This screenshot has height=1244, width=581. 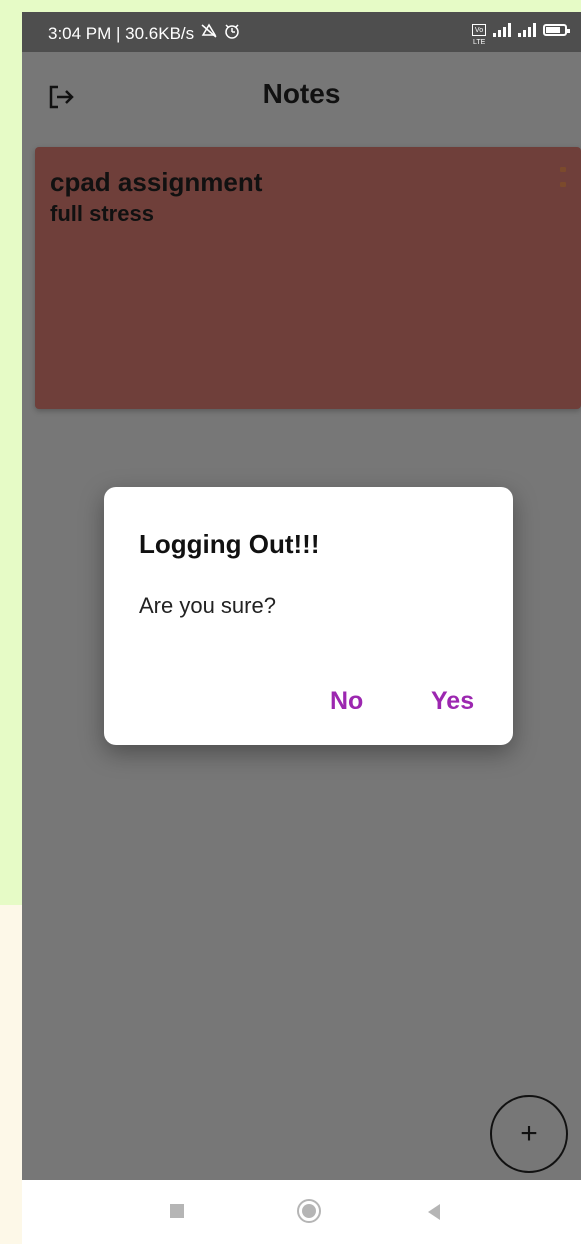 What do you see at coordinates (309, 1211) in the screenshot?
I see `home-icon` at bounding box center [309, 1211].